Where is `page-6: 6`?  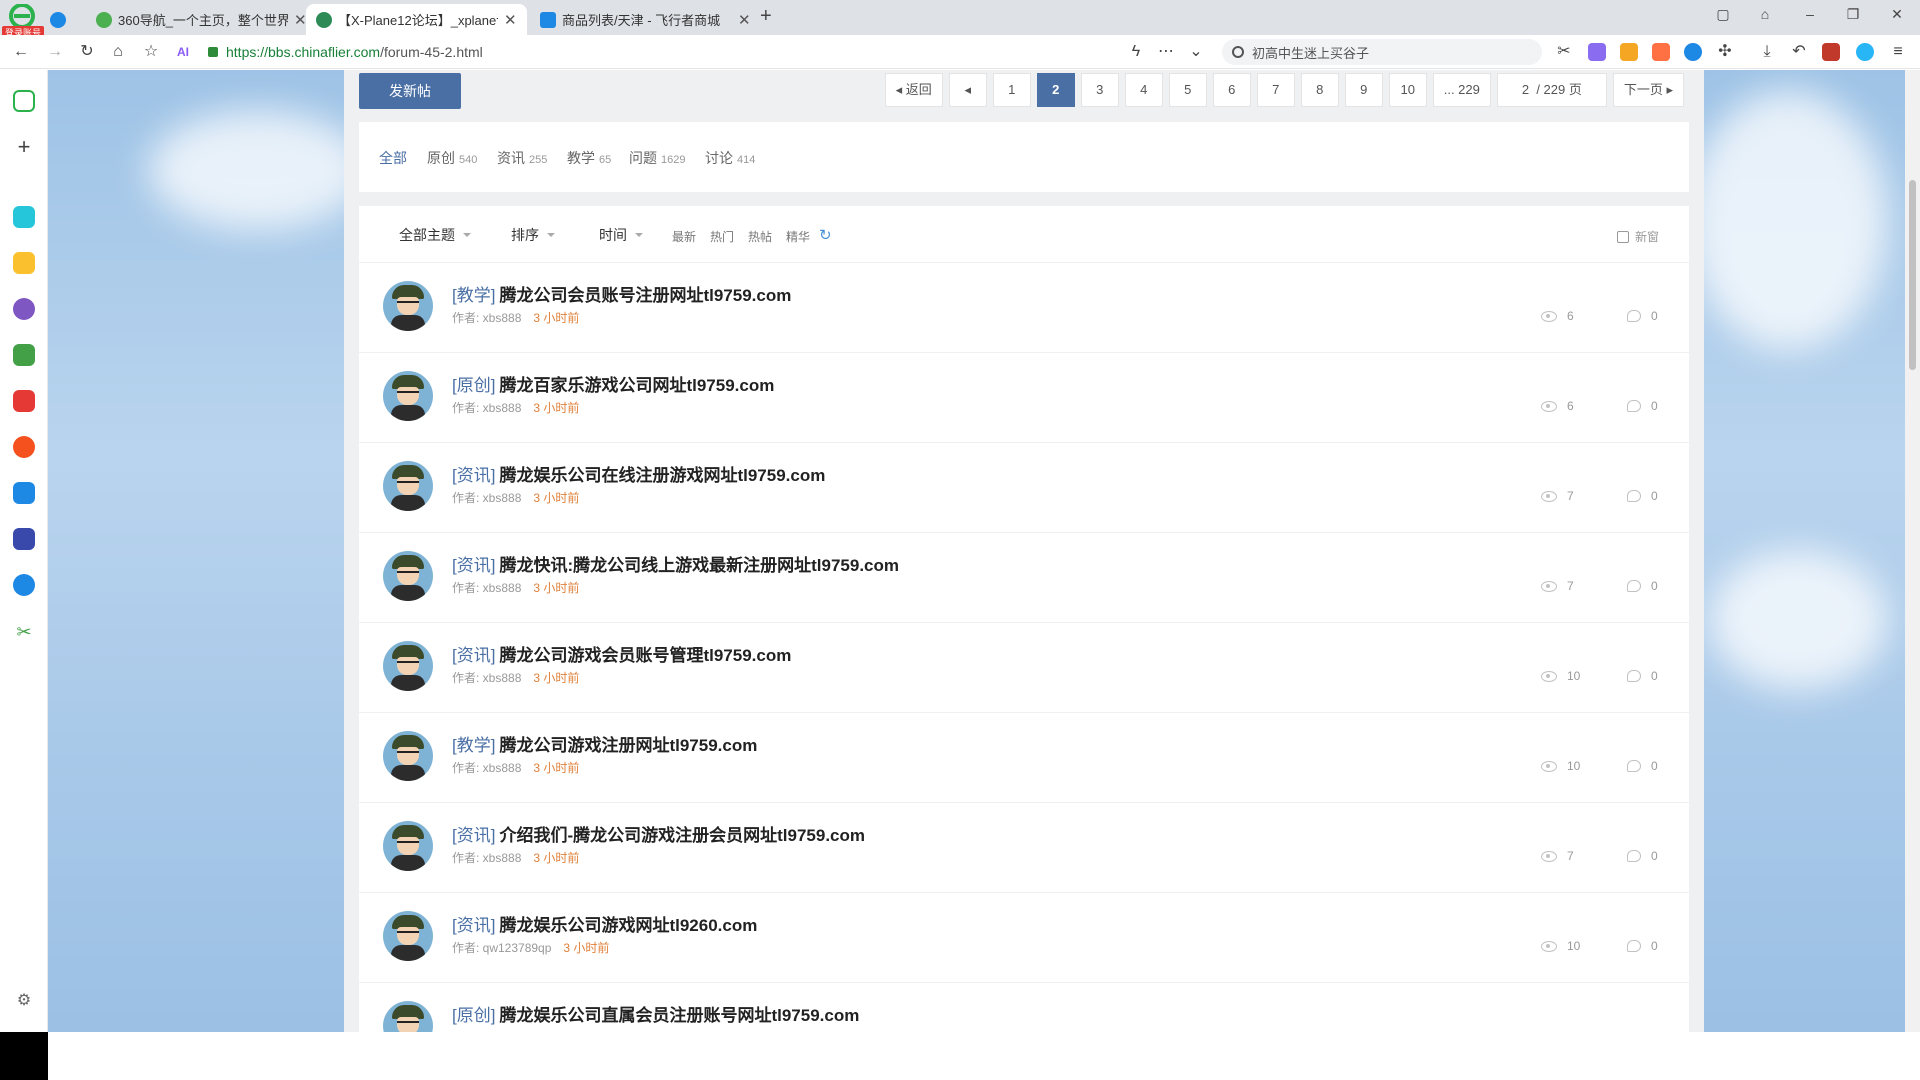
page-6: 6 is located at coordinates (1231, 90).